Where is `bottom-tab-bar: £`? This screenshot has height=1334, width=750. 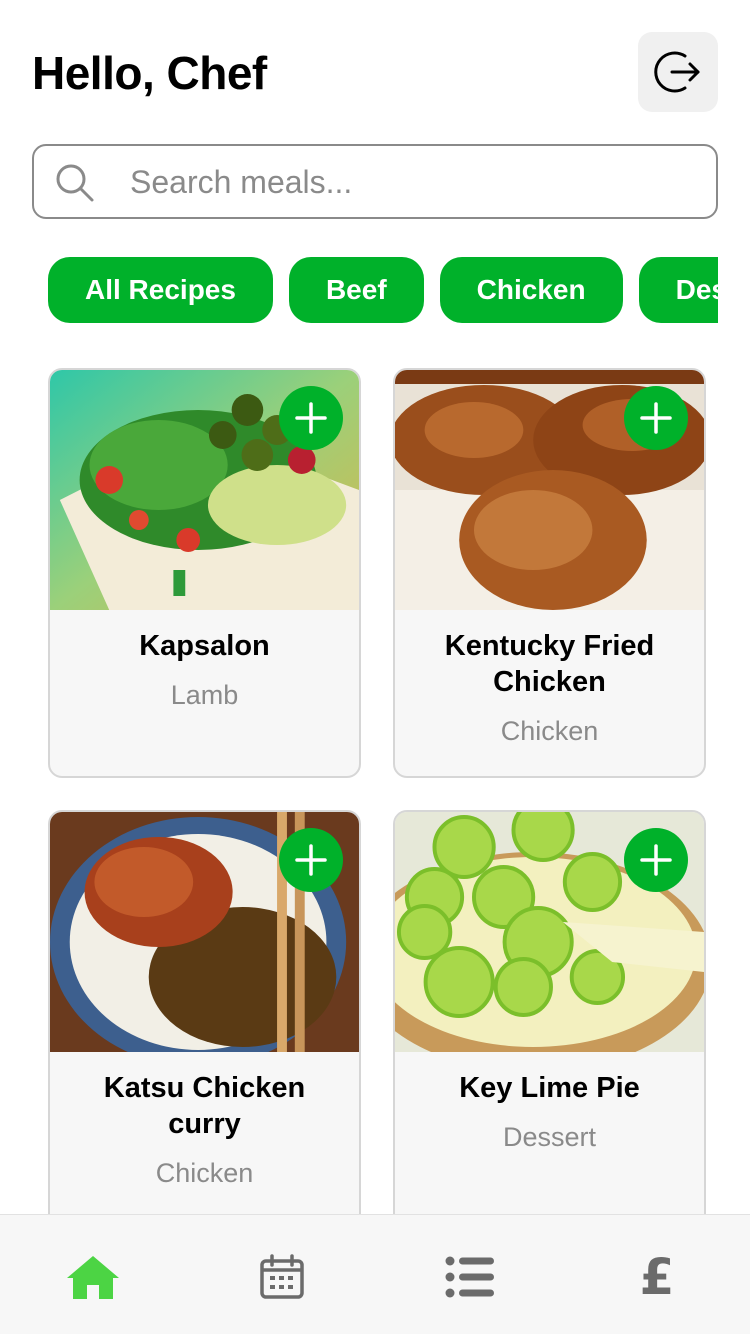 bottom-tab-bar: £ is located at coordinates (375, 1274).